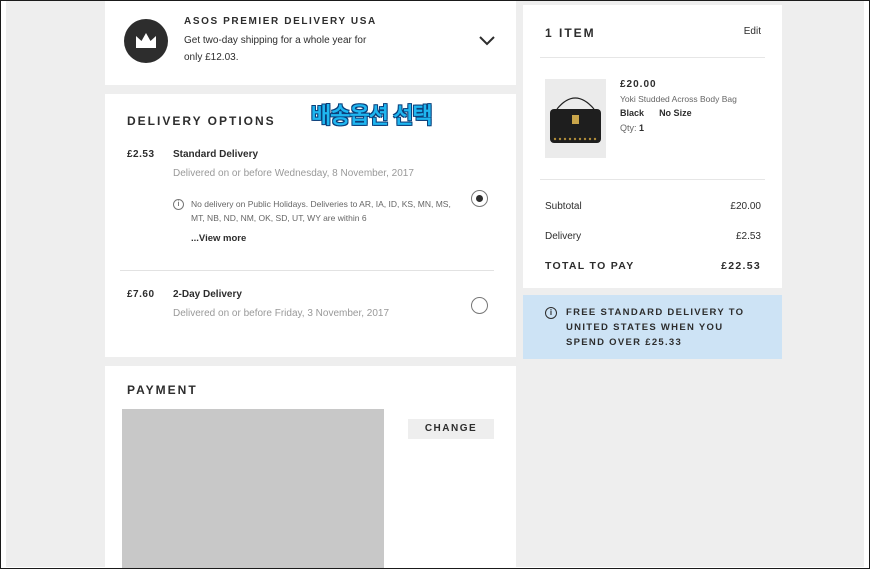 Image resolution: width=870 pixels, height=569 pixels. I want to click on standard-delivery-radio, so click(479, 198).